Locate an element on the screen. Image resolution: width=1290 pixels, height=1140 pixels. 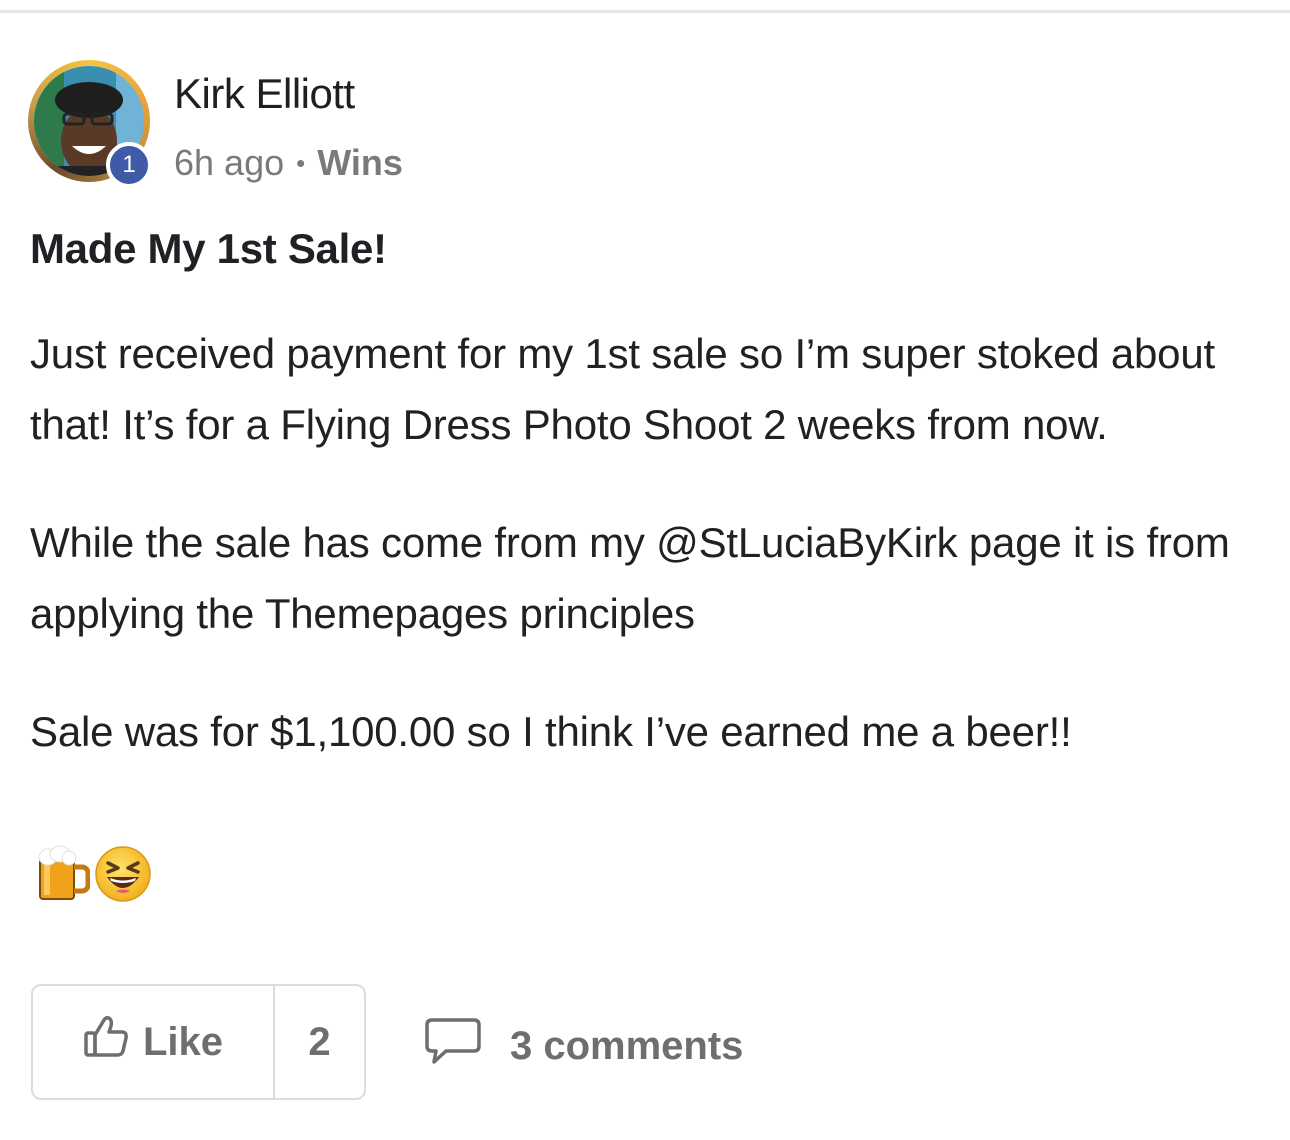
beer-mug-icon is located at coordinates (63, 876).